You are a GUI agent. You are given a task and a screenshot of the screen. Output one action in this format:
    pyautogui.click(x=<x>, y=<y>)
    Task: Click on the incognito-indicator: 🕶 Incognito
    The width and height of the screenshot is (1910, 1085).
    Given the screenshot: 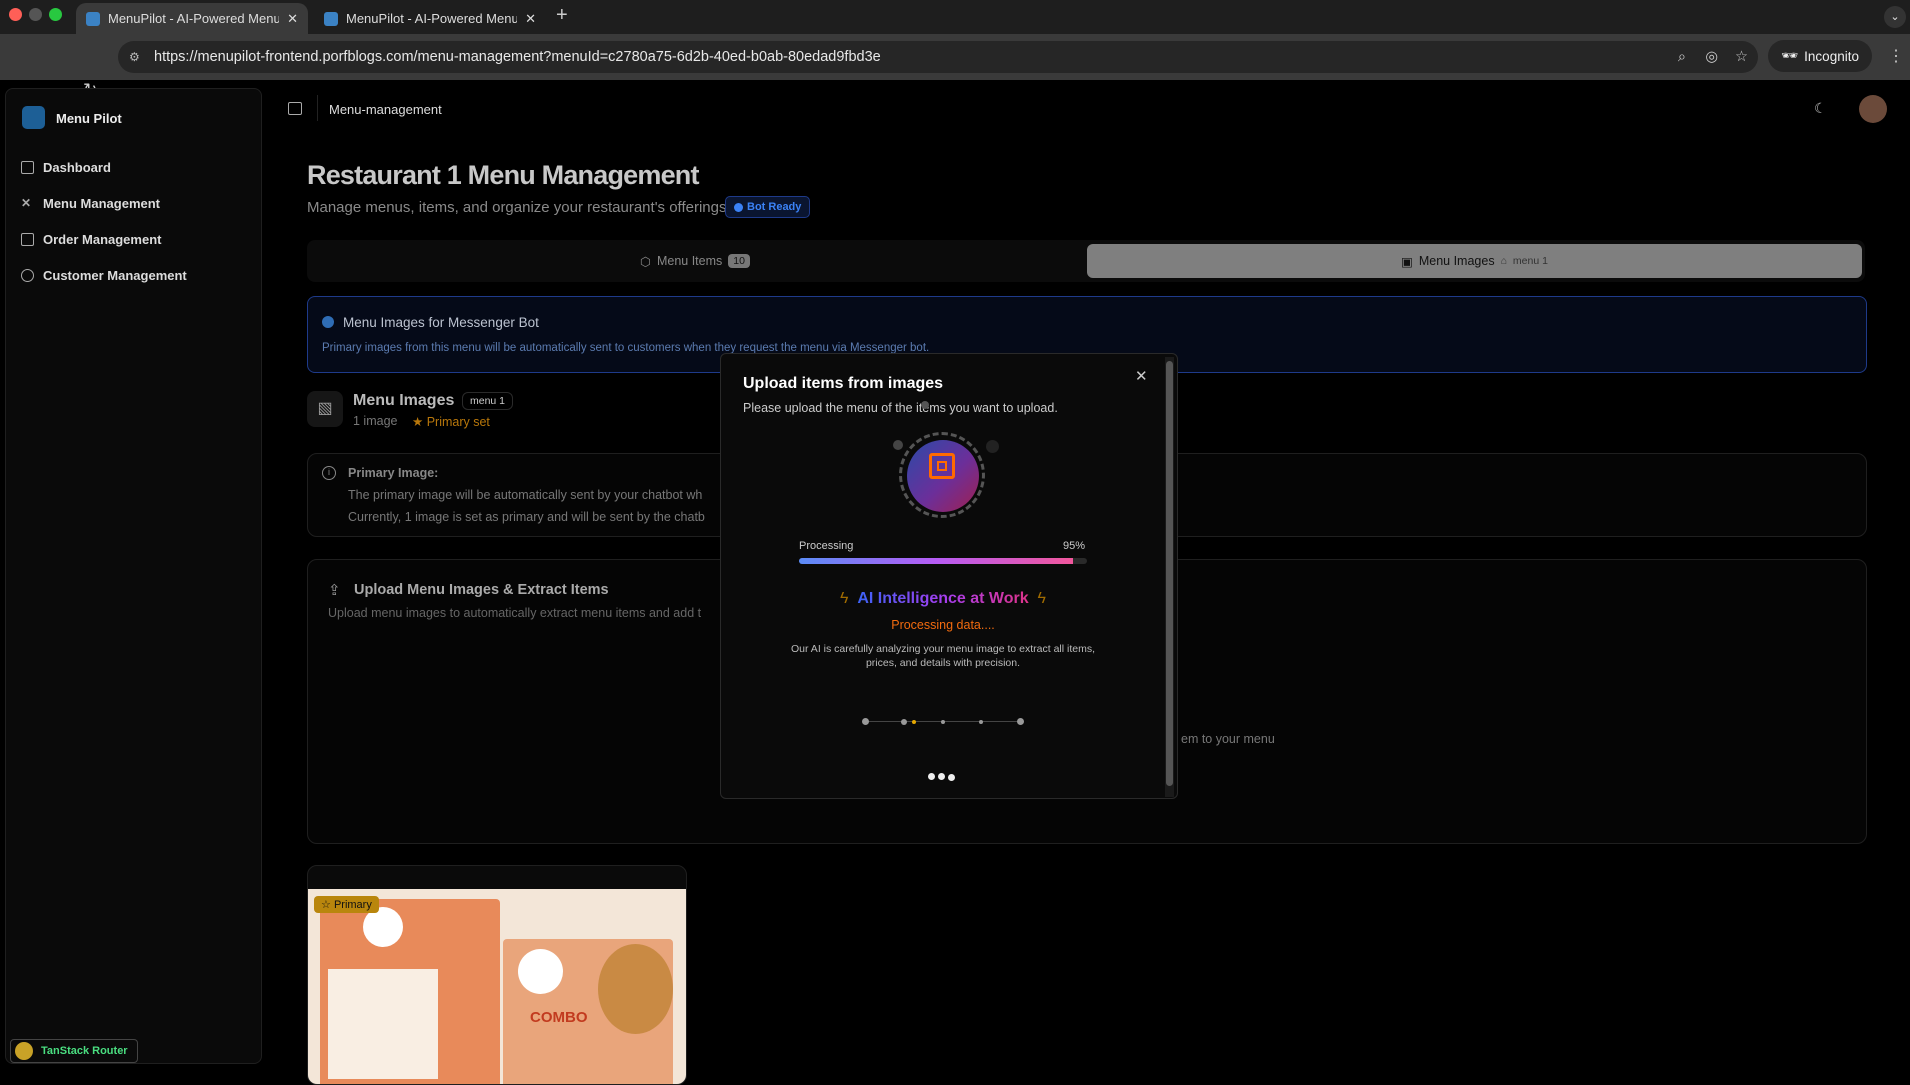 What is the action you would take?
    pyautogui.click(x=1820, y=56)
    